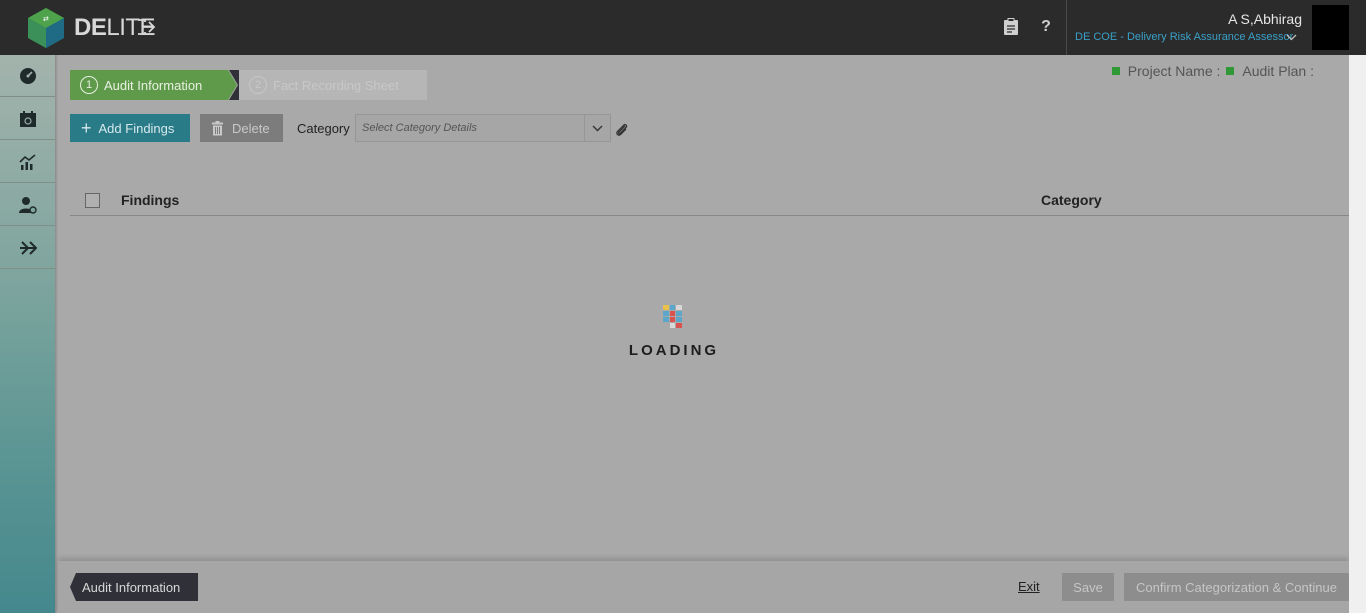 Image resolution: width=1366 pixels, height=613 pixels. I want to click on sidebar-item-user-settings, so click(27, 205).